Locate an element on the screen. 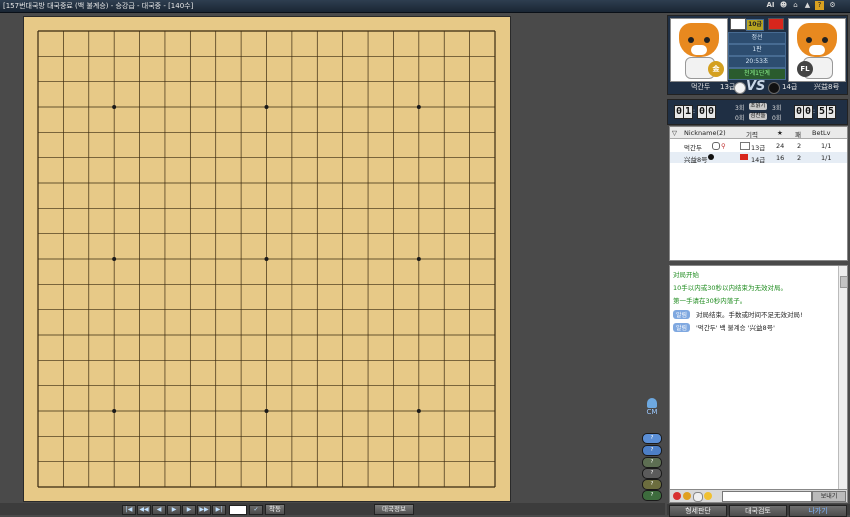 This screenshot has height=517, width=850. system-message: 알림 '먹간두' 백 불계승 '兴益8号' is located at coordinates (724, 327).